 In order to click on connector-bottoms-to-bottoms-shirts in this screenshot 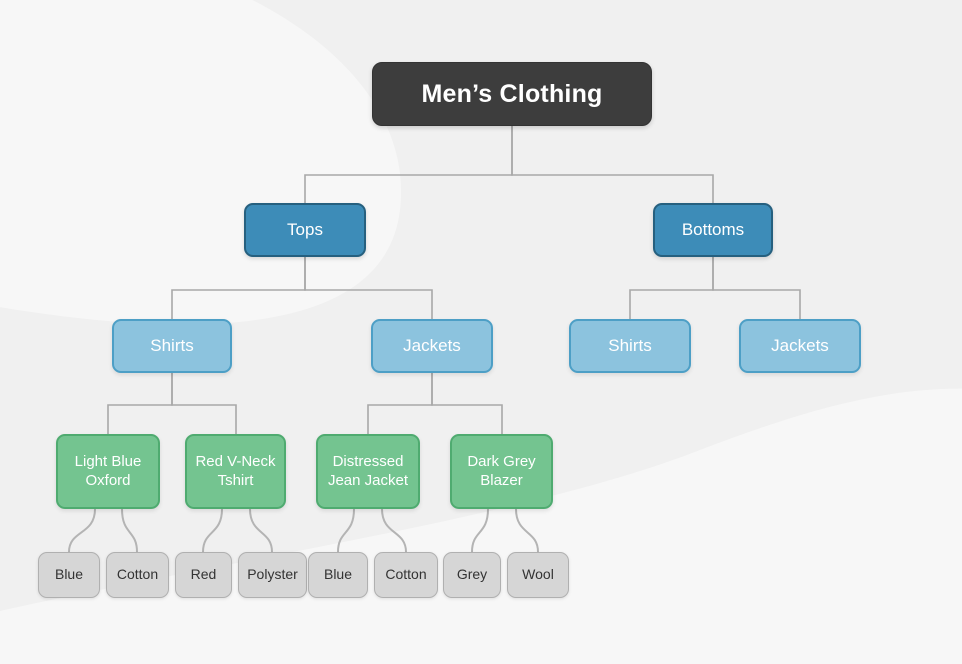, I will do `click(671, 288)`.